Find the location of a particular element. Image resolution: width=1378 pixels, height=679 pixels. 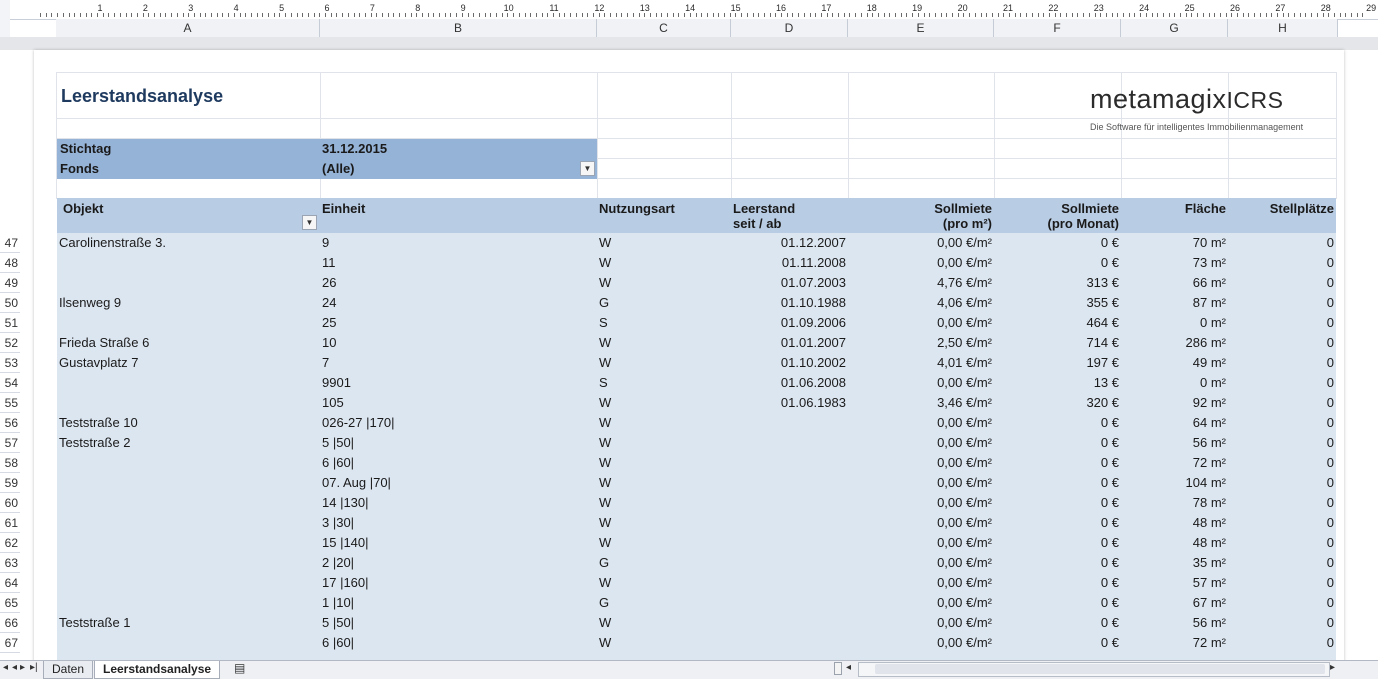

table-row: 9901 S 01.06.2008 0,00 €/m² 13 € 0 m² 0 is located at coordinates (696, 383).